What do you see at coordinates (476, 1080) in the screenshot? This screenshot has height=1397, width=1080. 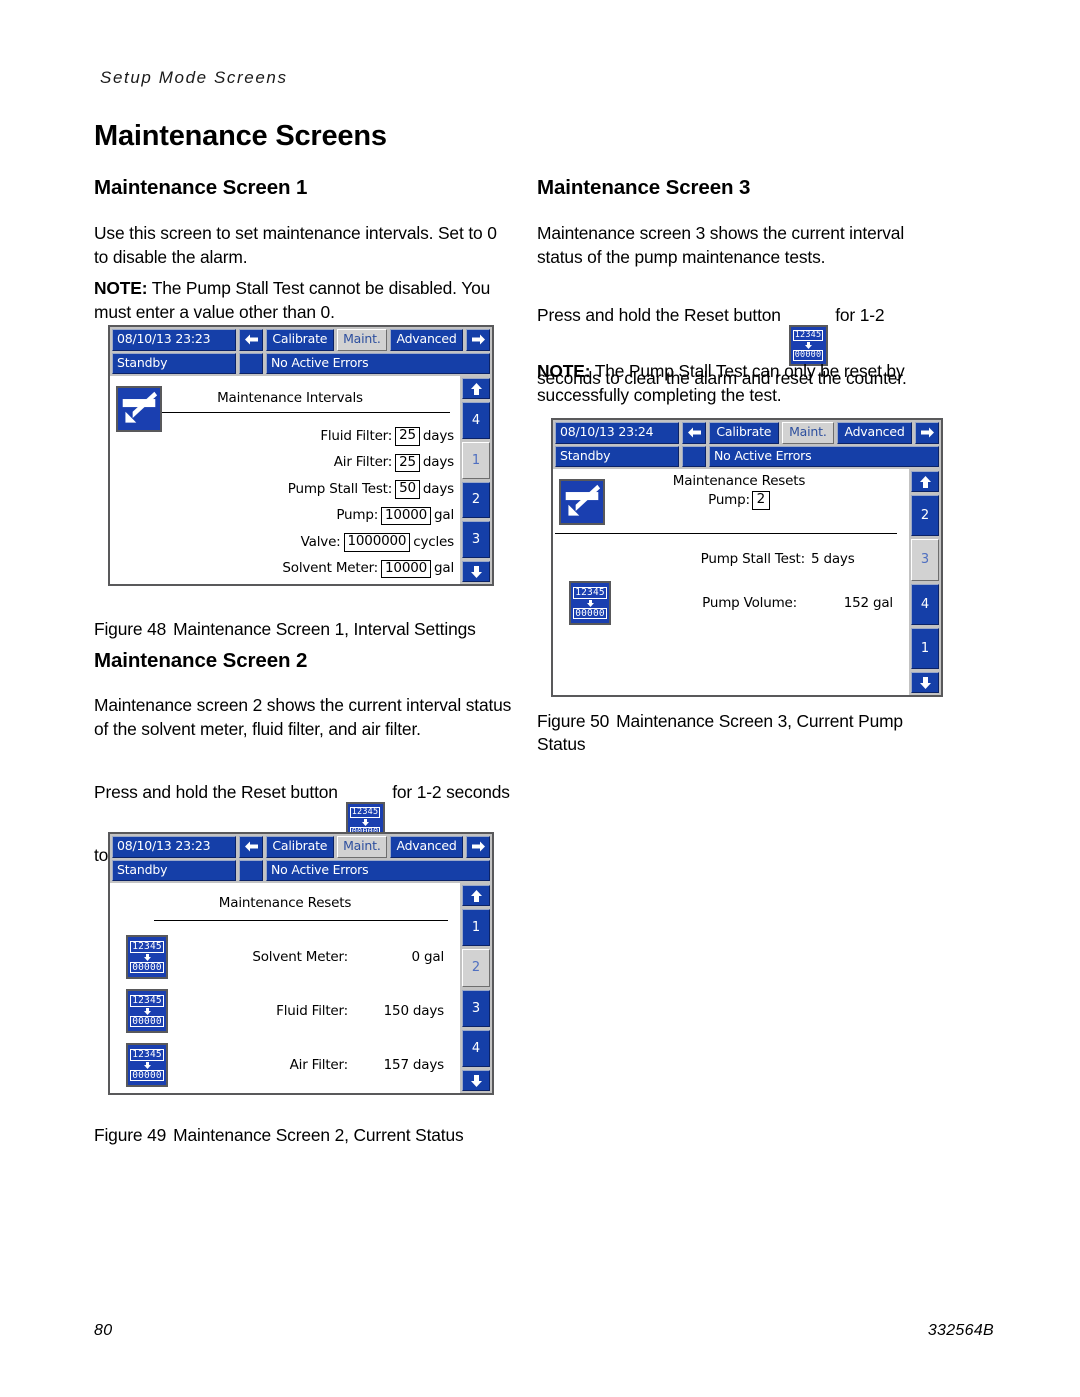 I see `hmi2-scroll-down-button` at bounding box center [476, 1080].